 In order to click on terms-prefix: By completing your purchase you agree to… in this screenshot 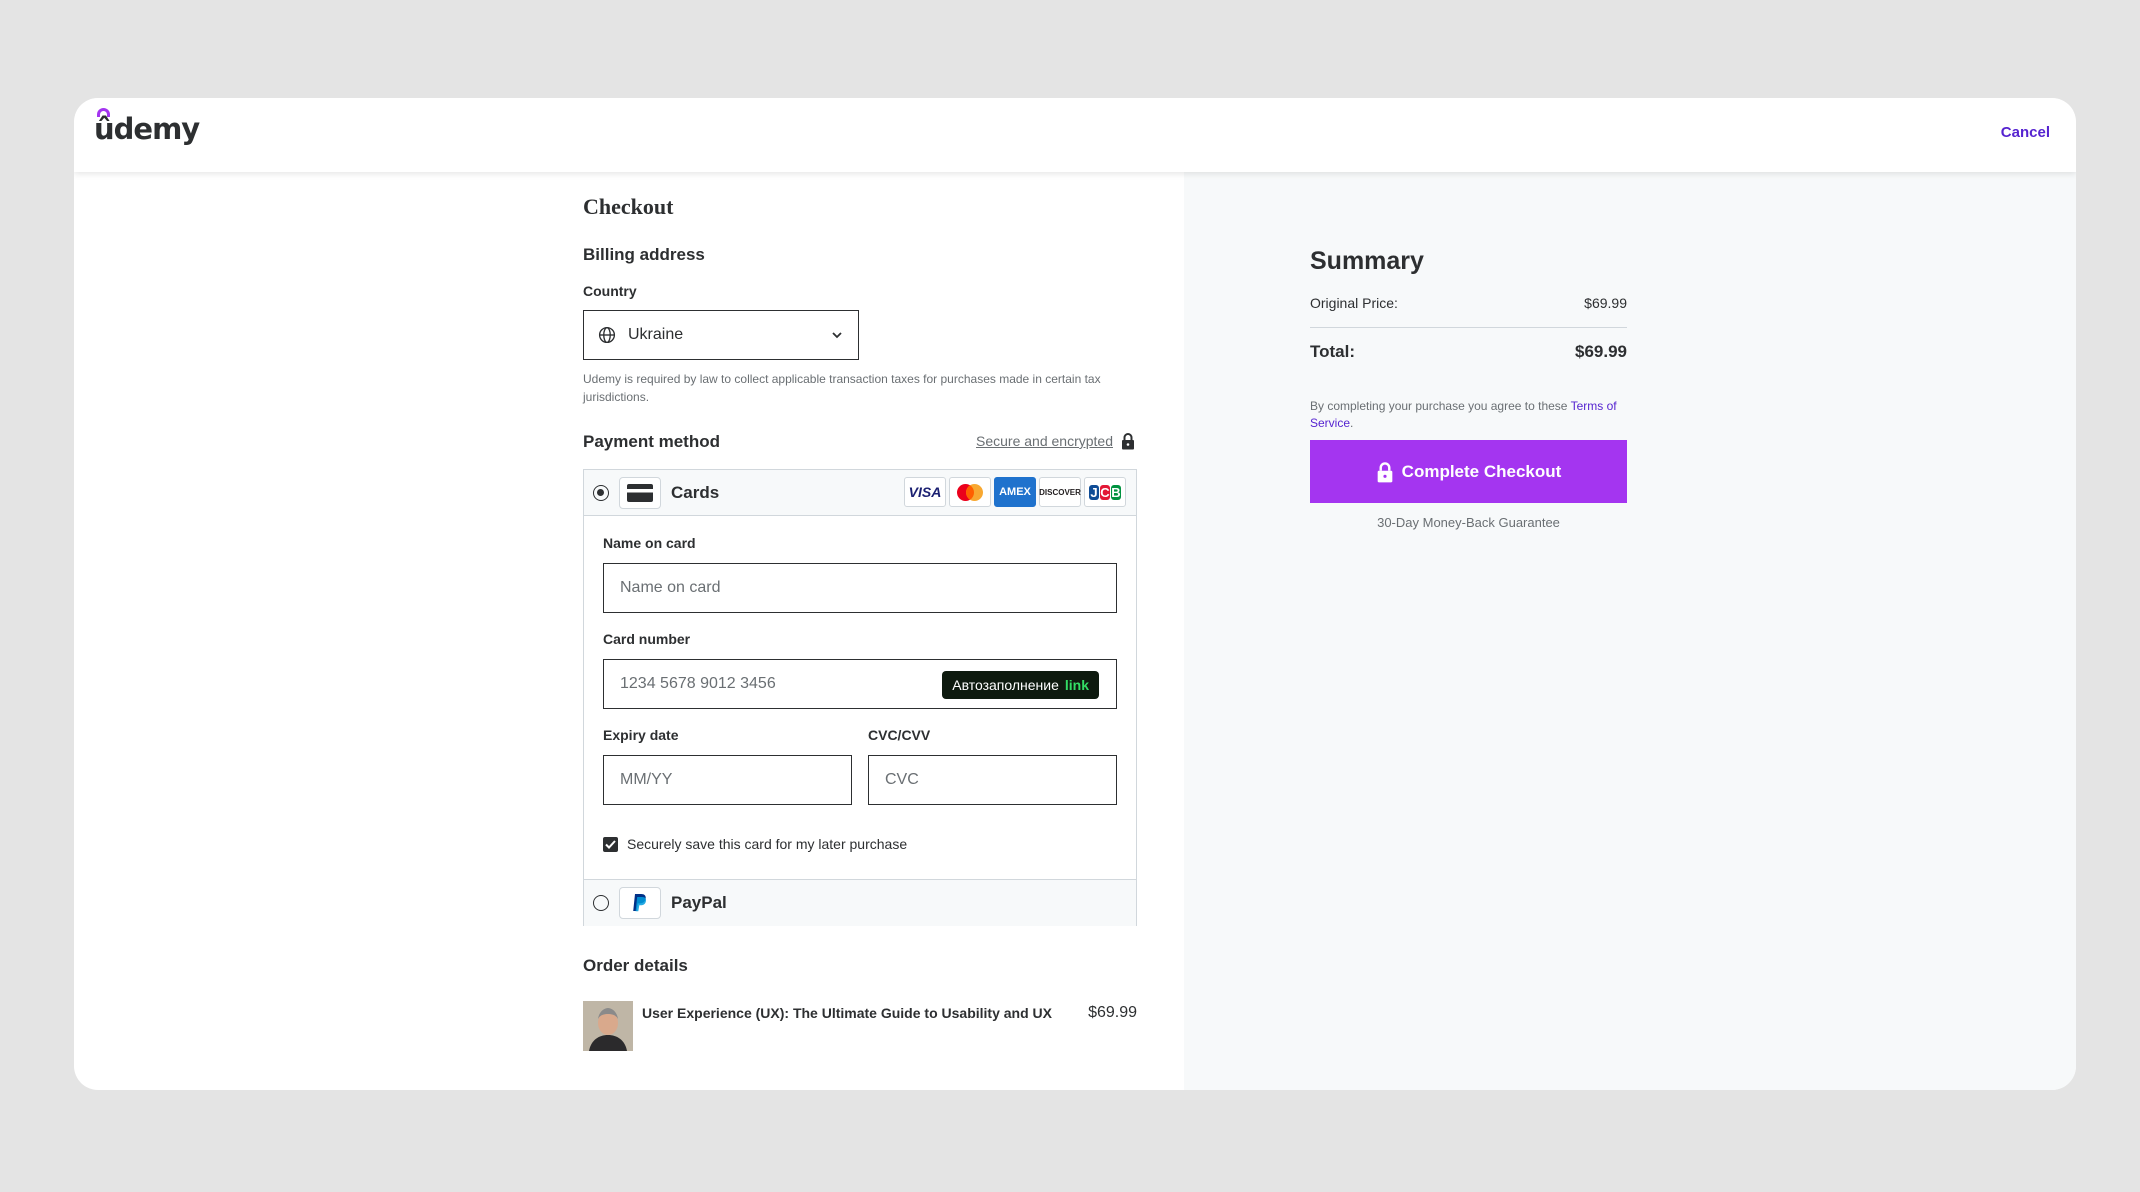, I will do `click(1439, 406)`.